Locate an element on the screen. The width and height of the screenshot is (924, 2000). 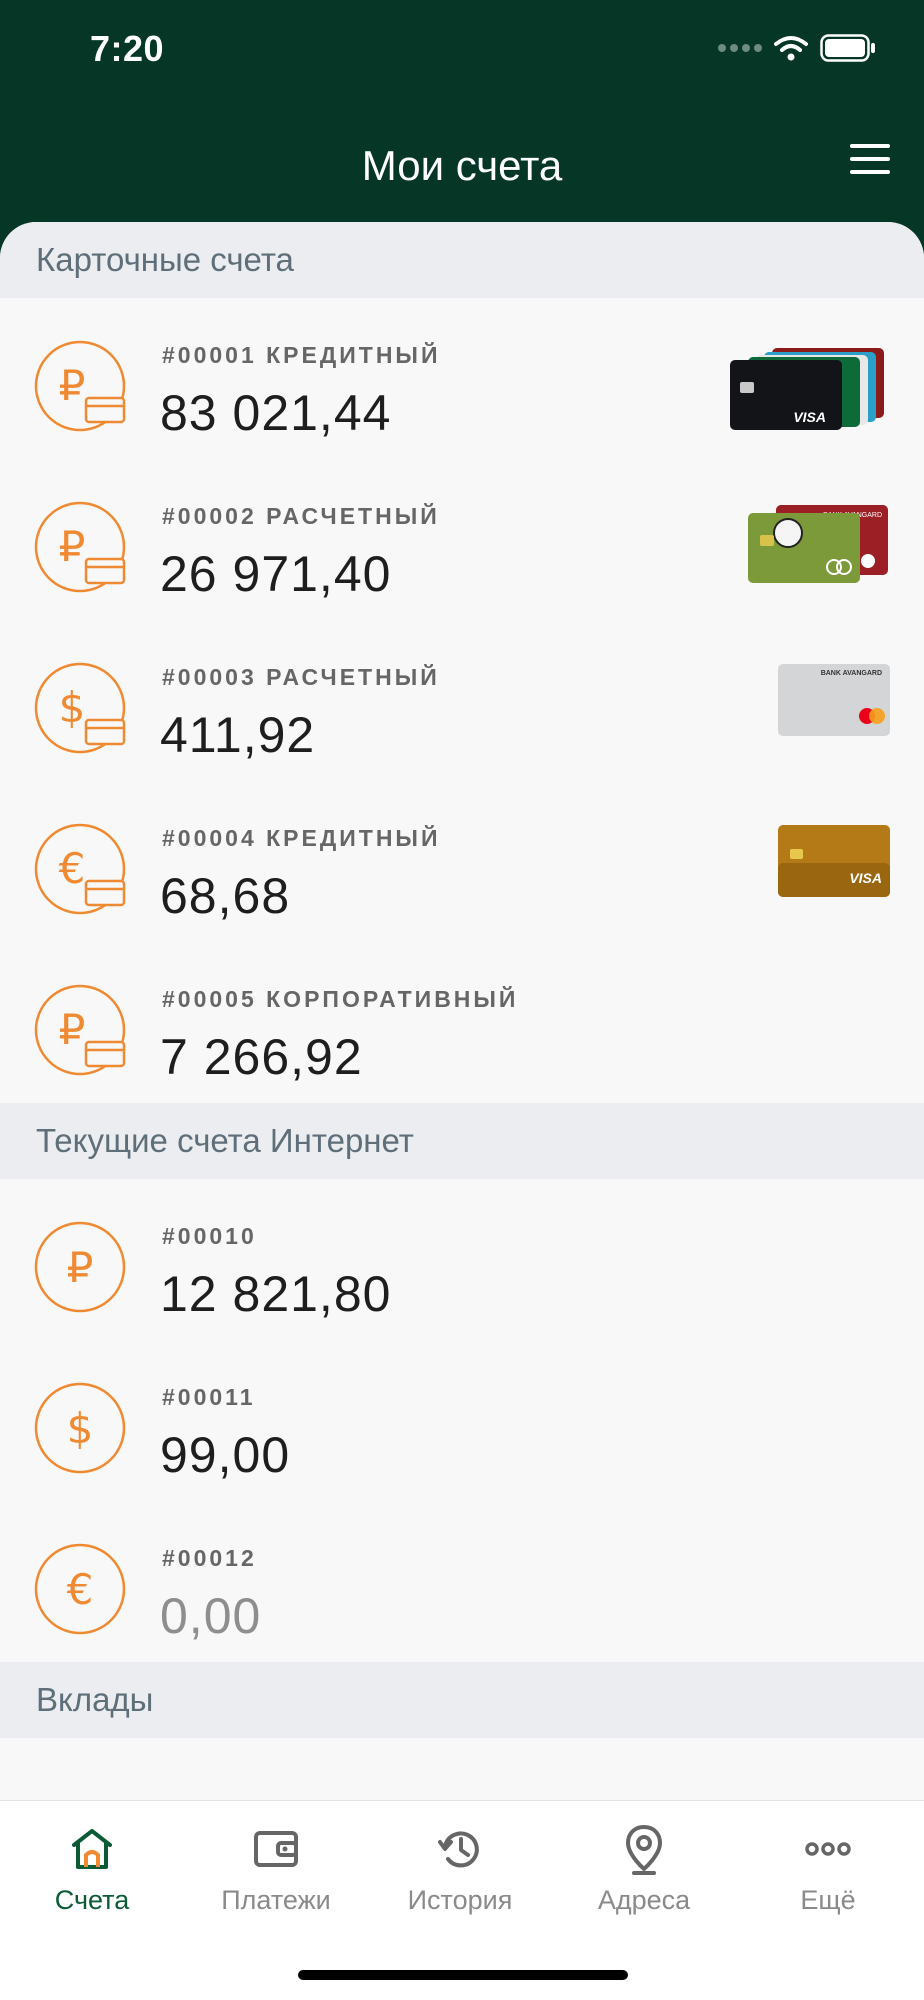
account-balance: 83 021,44 is located at coordinates (276, 413).